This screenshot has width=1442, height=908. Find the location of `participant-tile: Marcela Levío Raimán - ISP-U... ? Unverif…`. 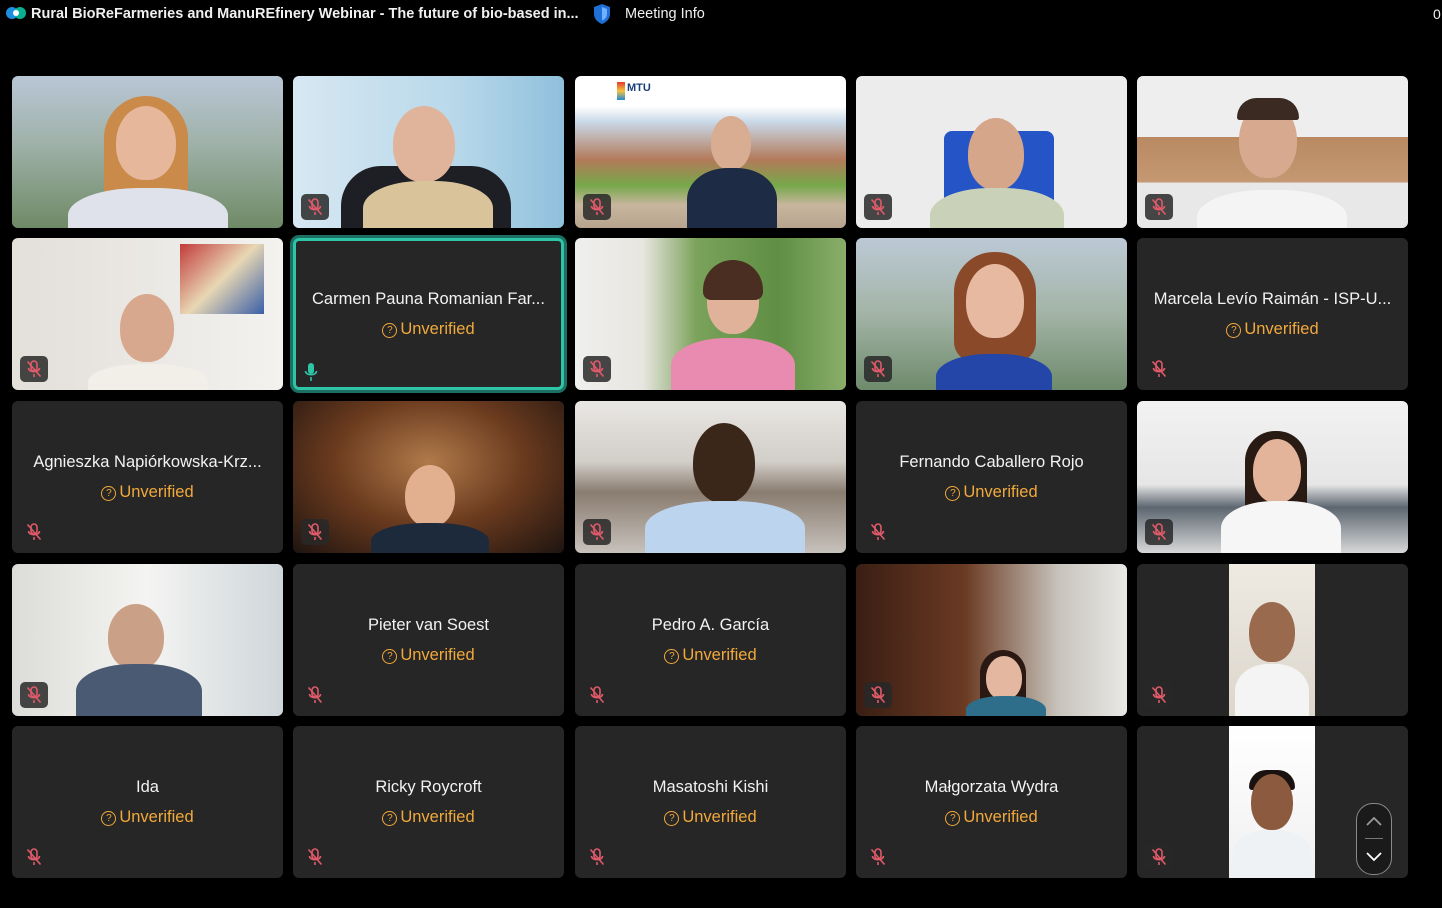

participant-tile: Marcela Levío Raimán - ISP-U... ? Unverif… is located at coordinates (1272, 314).